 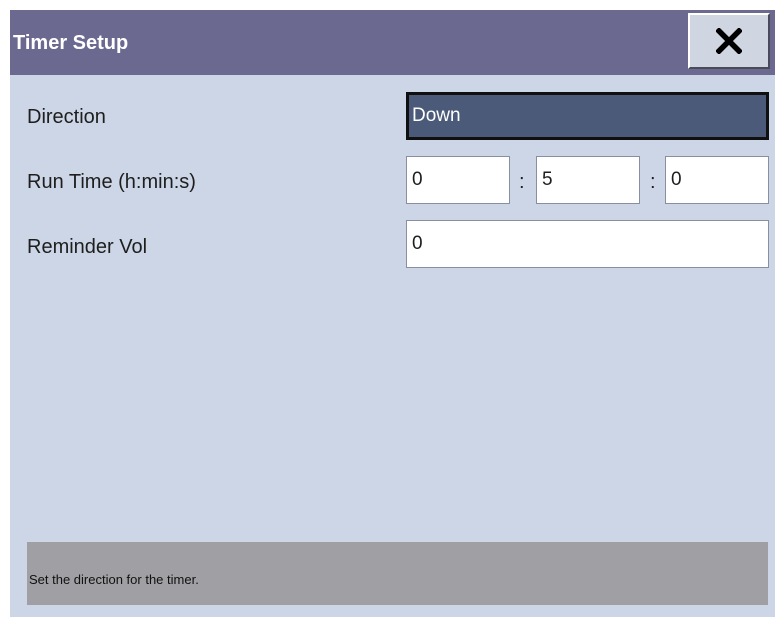 I want to click on close-button, so click(x=729, y=41).